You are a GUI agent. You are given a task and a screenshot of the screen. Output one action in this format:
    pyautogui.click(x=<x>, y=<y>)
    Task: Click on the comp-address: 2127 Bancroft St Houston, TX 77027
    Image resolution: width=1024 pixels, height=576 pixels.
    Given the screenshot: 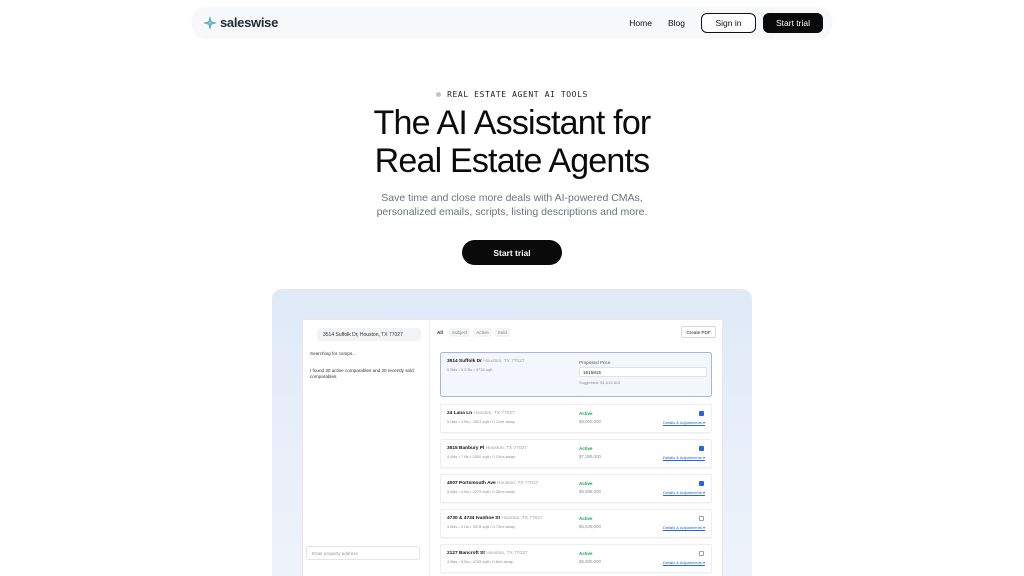 What is the action you would take?
    pyautogui.click(x=487, y=553)
    